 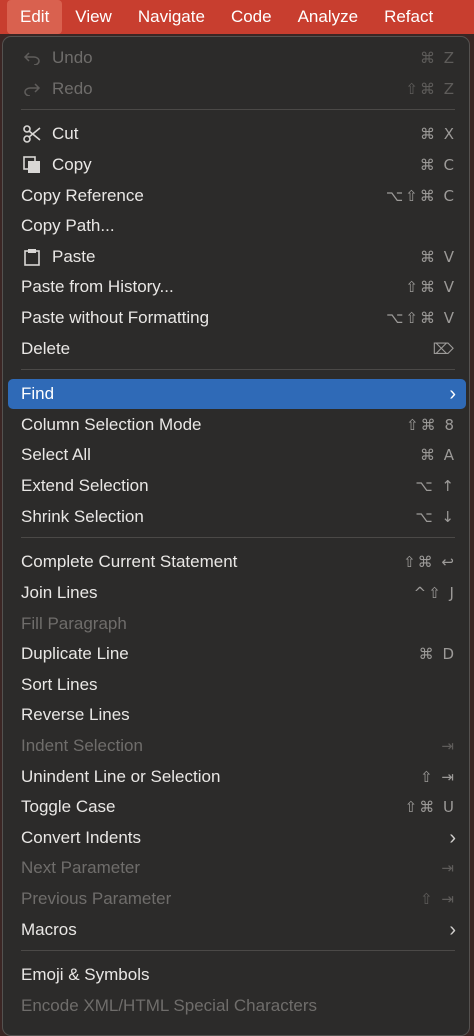 What do you see at coordinates (237, 593) in the screenshot?
I see `menu-item-join-lines: Join Lines ^⇧ J` at bounding box center [237, 593].